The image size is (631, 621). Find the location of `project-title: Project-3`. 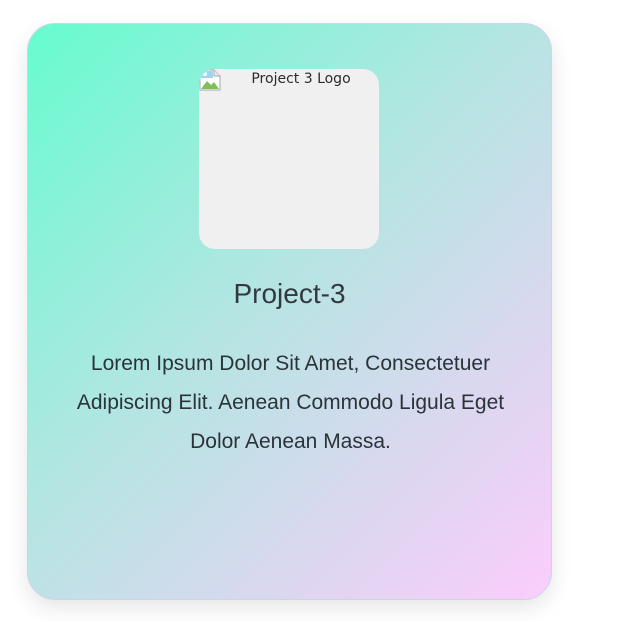

project-title: Project-3 is located at coordinates (289, 293).